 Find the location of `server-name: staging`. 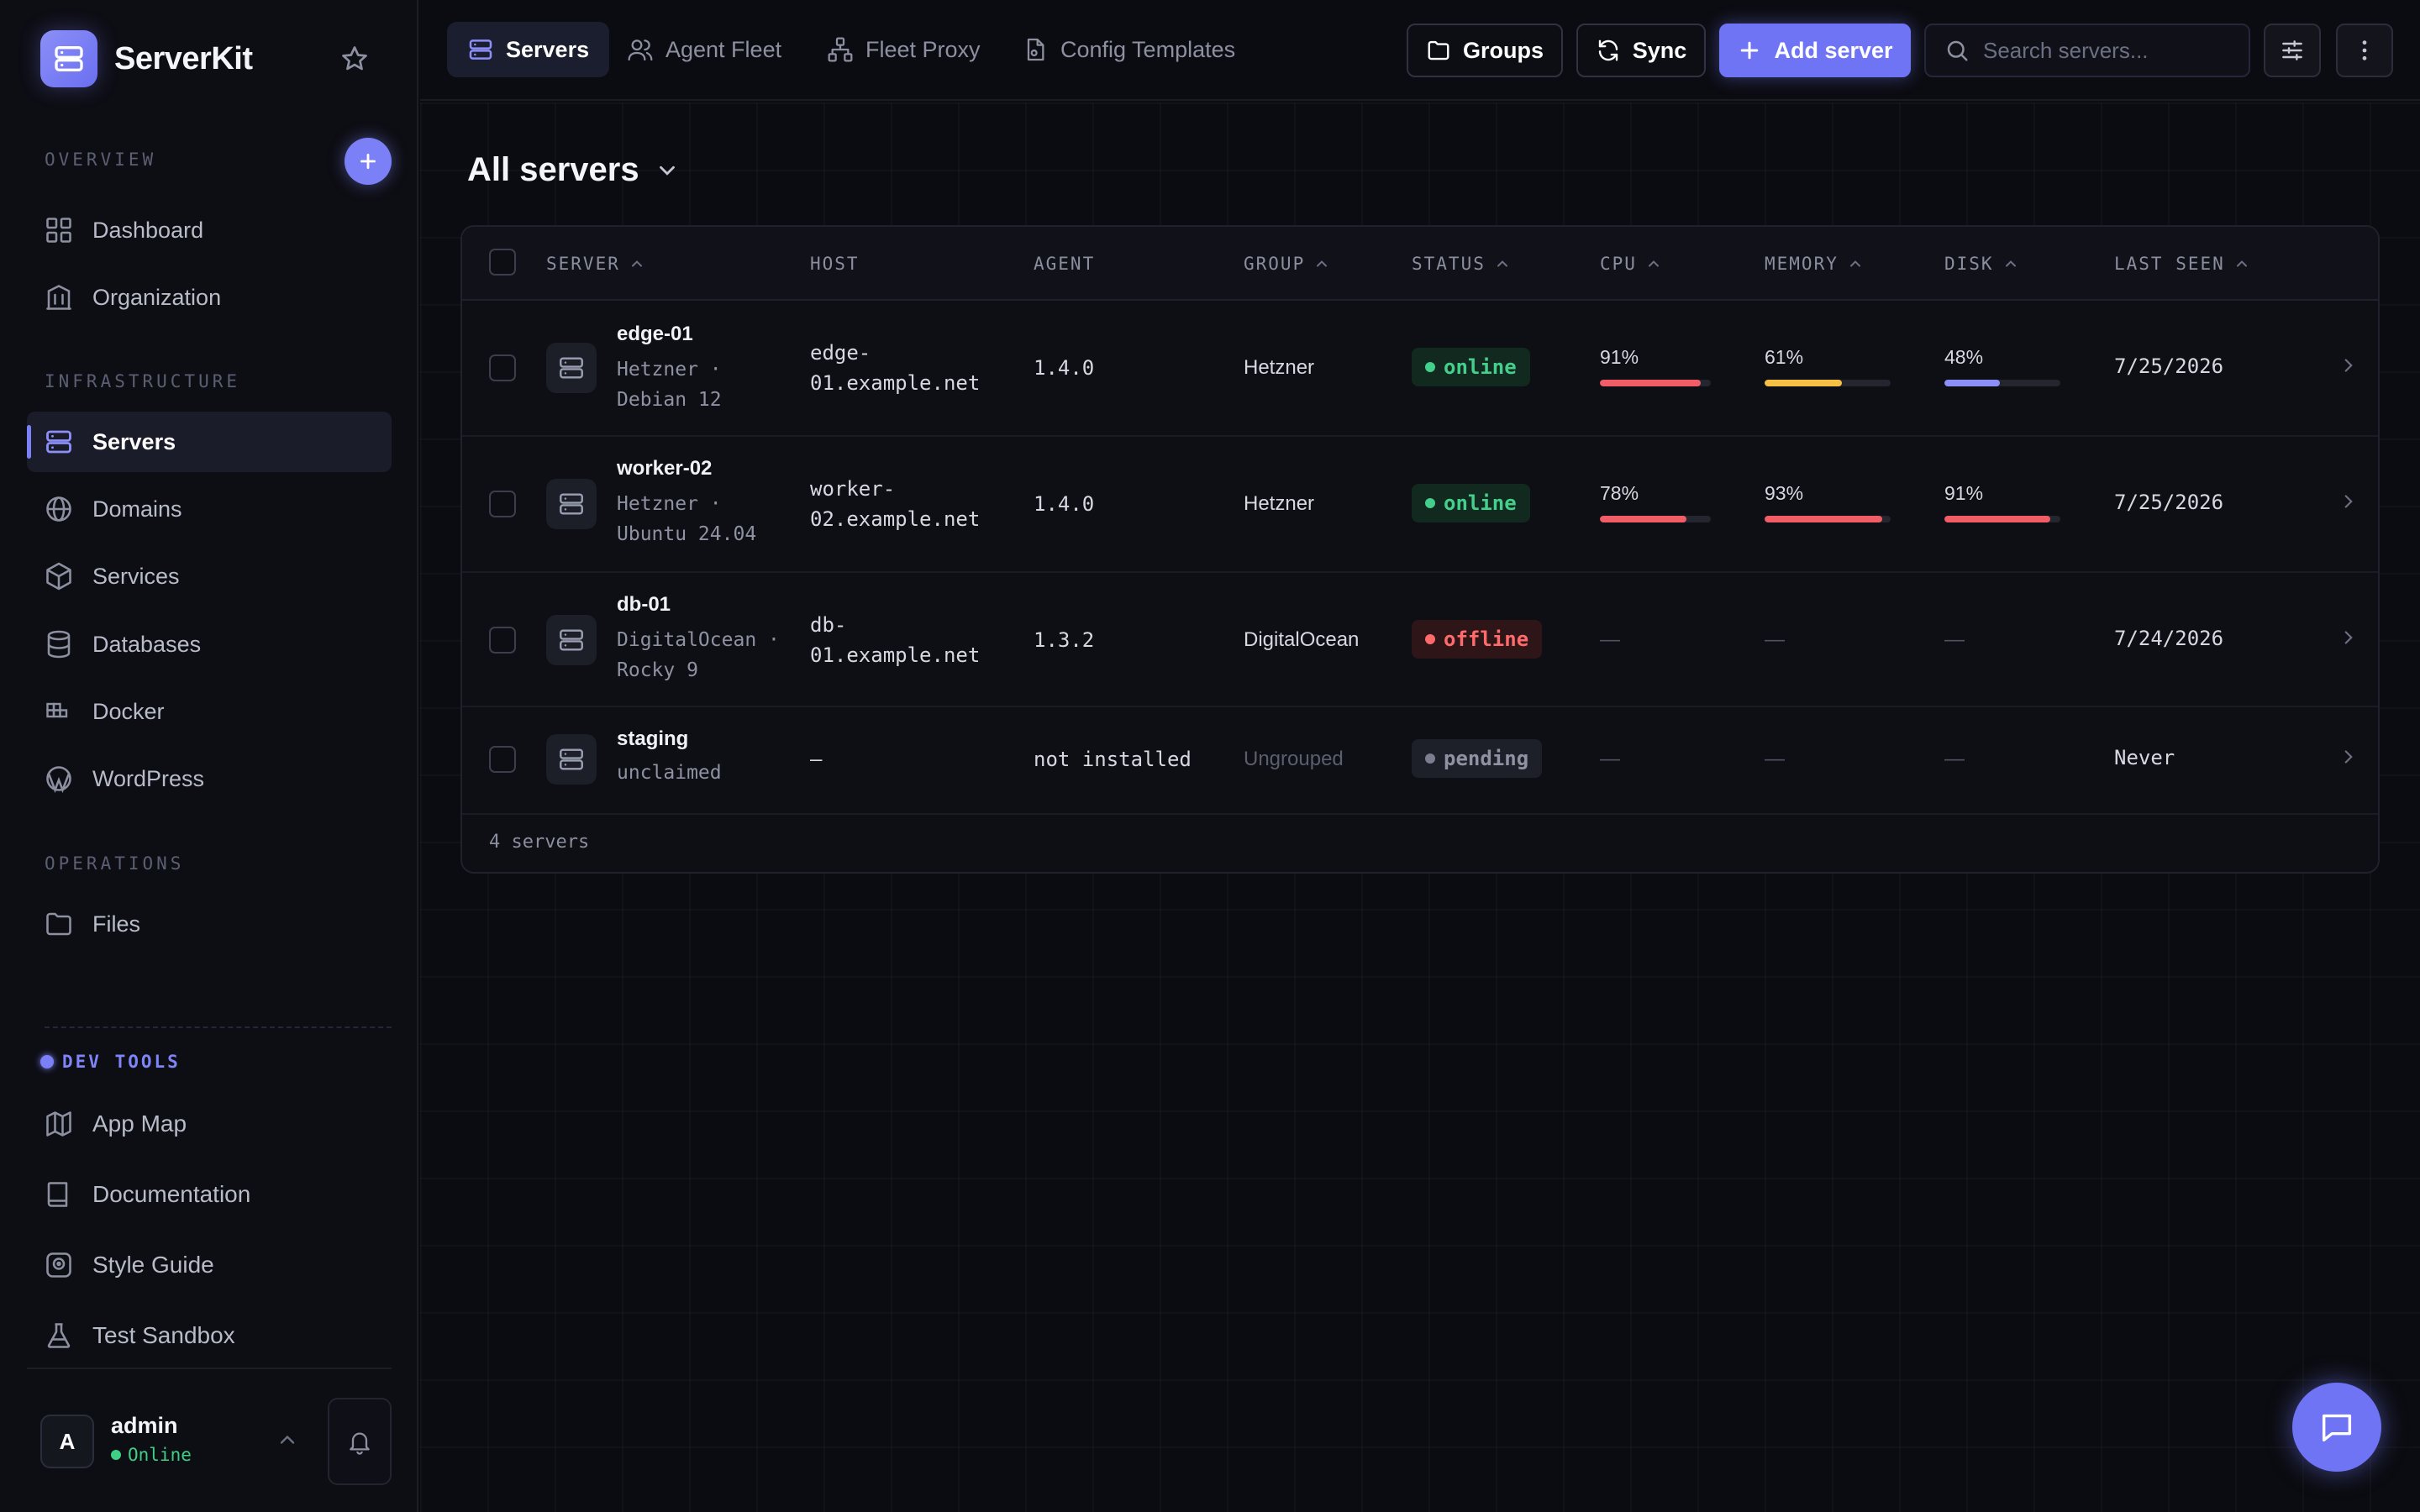

server-name: staging is located at coordinates (652, 739).